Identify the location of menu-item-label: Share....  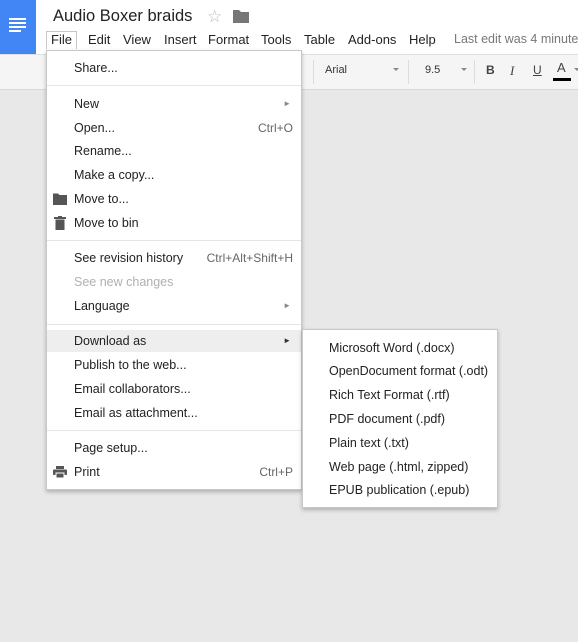
(96, 68).